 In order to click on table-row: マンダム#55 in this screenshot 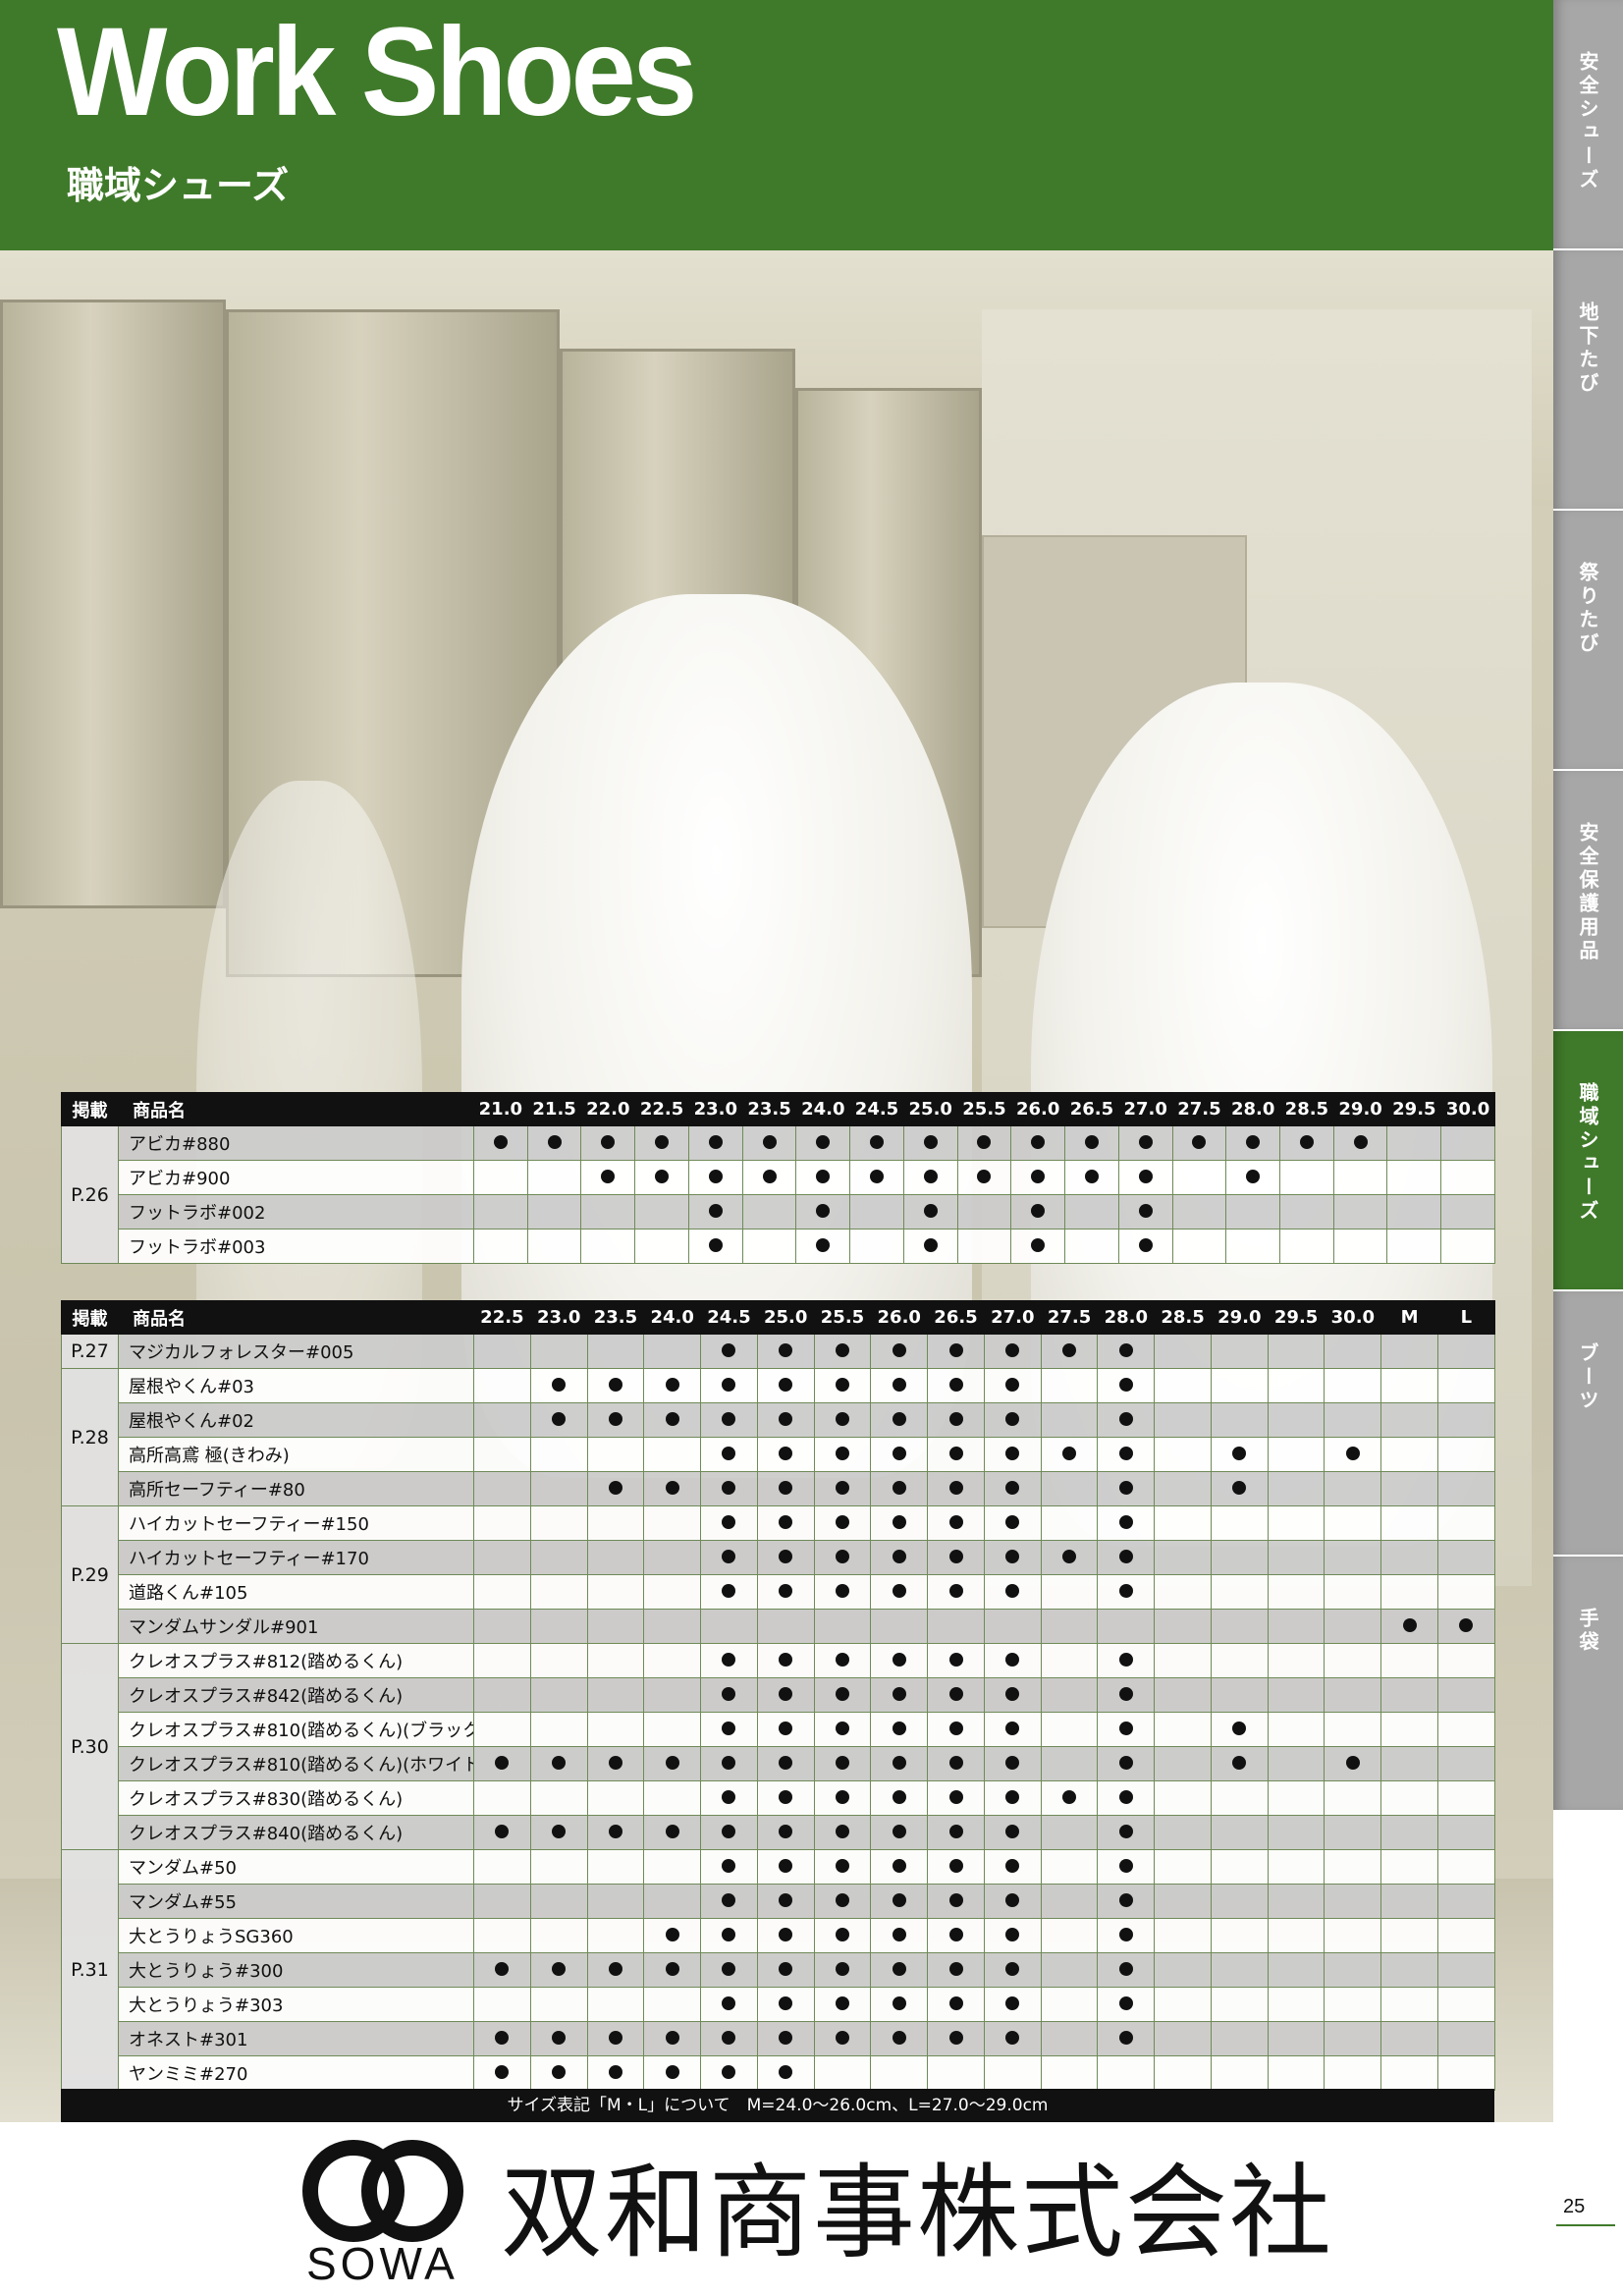, I will do `click(778, 1901)`.